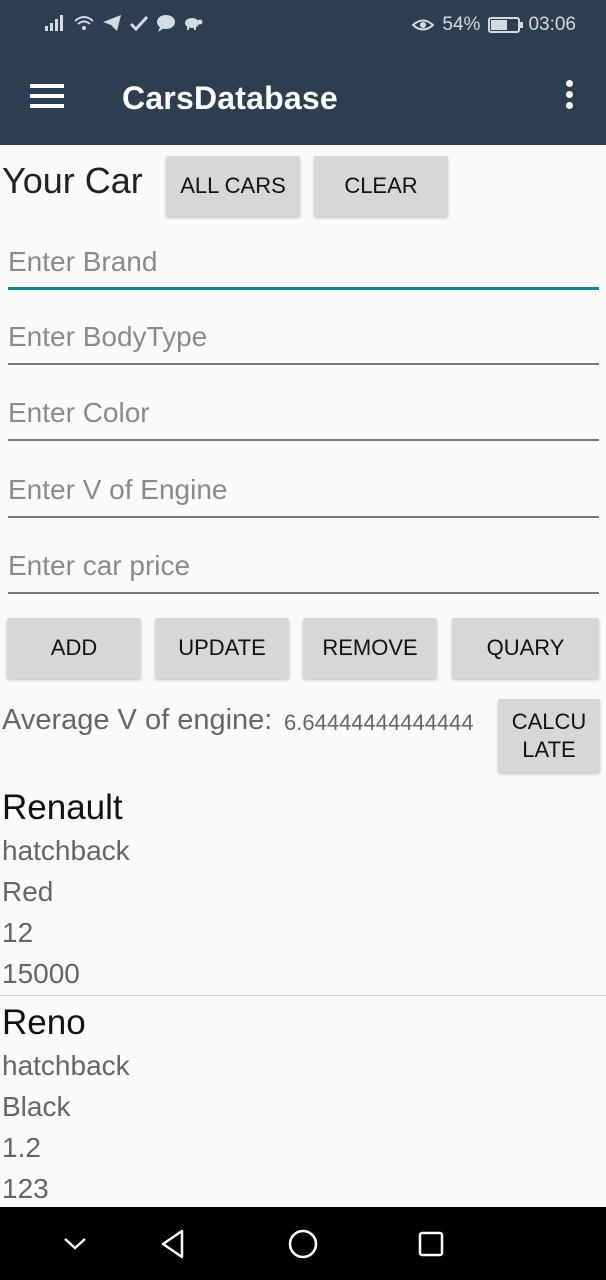 Image resolution: width=606 pixels, height=1280 pixels. Describe the element at coordinates (552, 24) in the screenshot. I see `status-time: 03:06` at that location.